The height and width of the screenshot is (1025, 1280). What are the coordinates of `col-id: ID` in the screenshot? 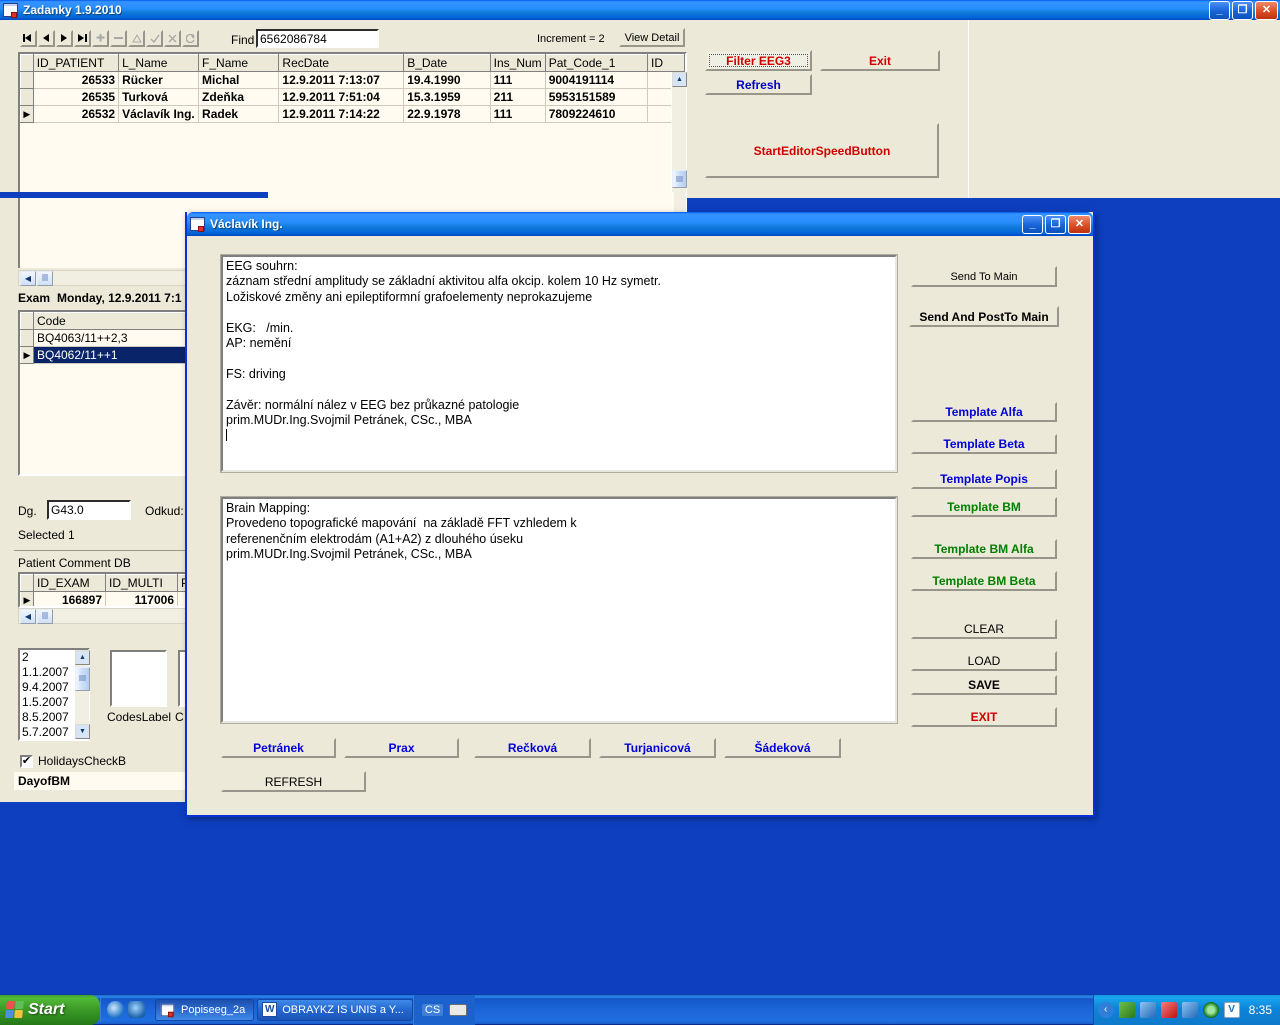 It's located at (666, 63).